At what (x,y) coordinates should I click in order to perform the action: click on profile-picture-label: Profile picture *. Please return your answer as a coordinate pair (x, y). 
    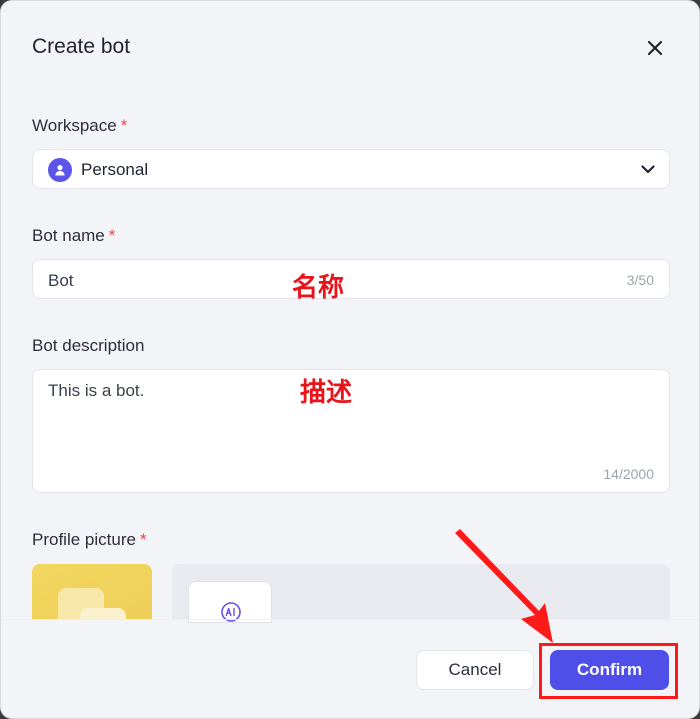
    Looking at the image, I should click on (89, 540).